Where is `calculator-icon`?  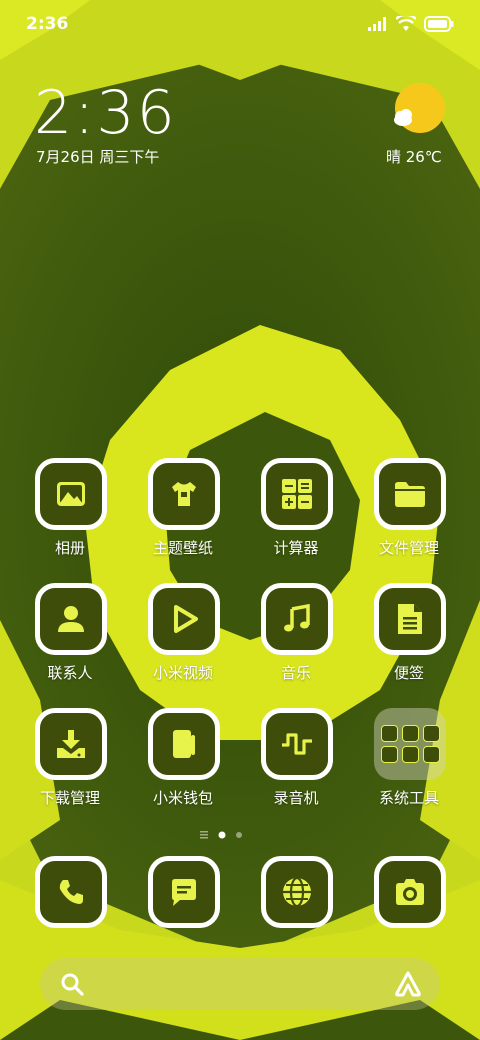
calculator-icon is located at coordinates (297, 494).